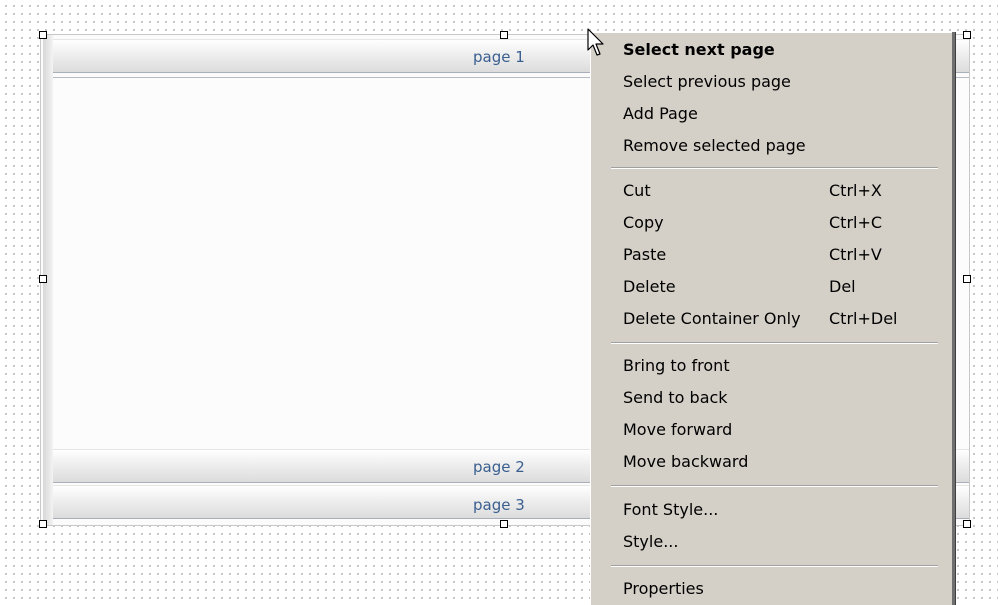 The width and height of the screenshot is (998, 605). Describe the element at coordinates (855, 190) in the screenshot. I see `menu-item-shortcut: Ctrl+X` at that location.